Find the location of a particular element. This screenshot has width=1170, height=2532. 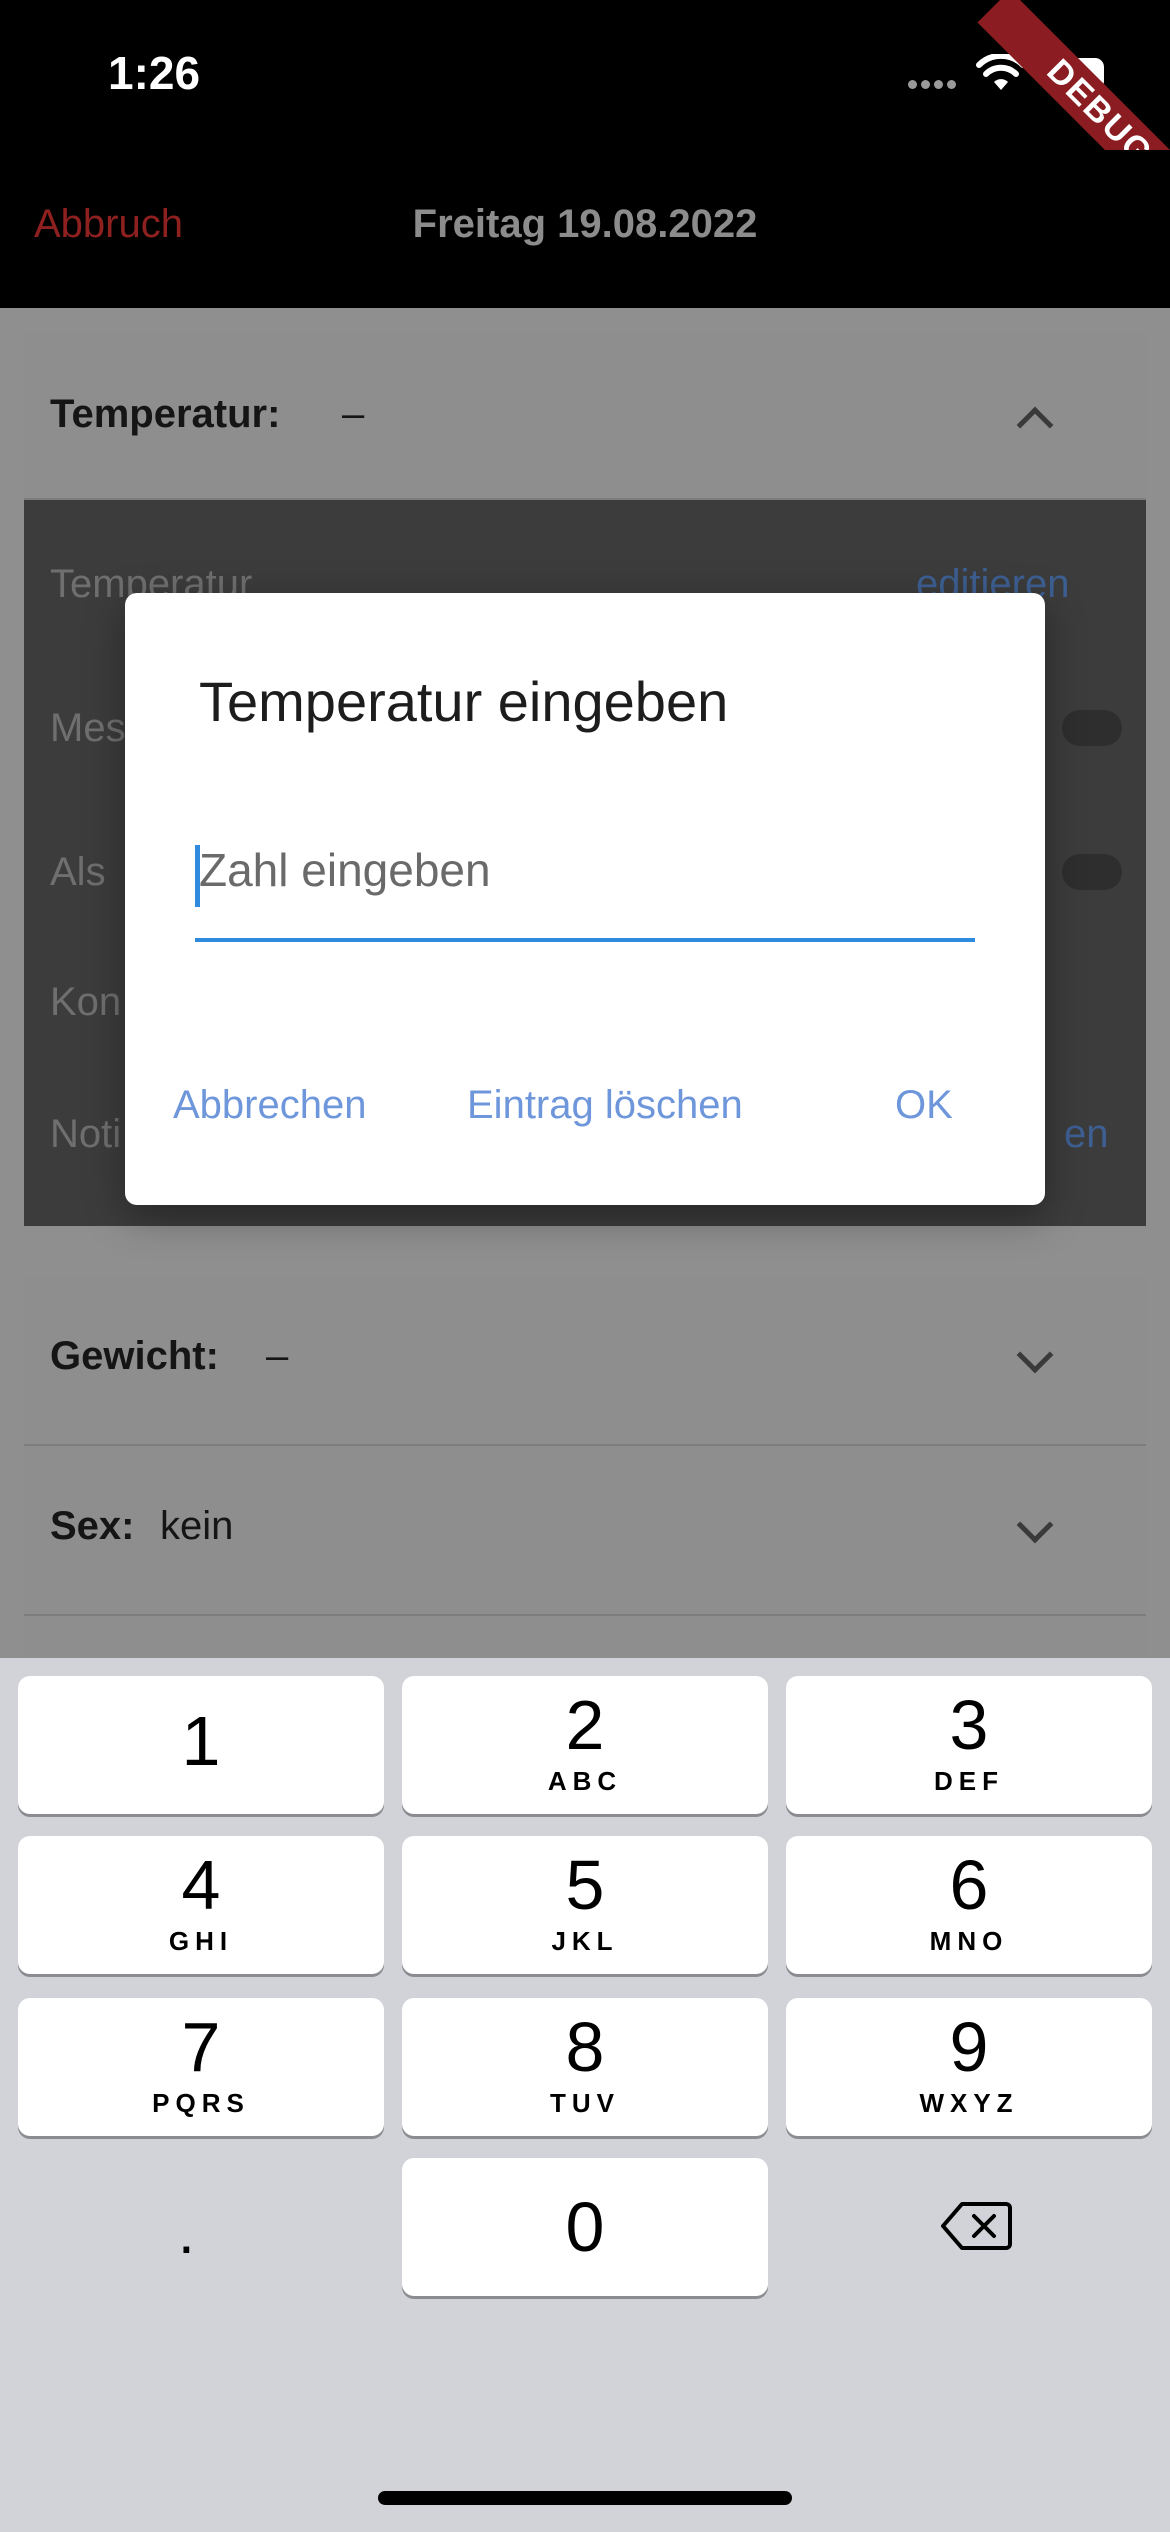

measurement-toggle is located at coordinates (1092, 728).